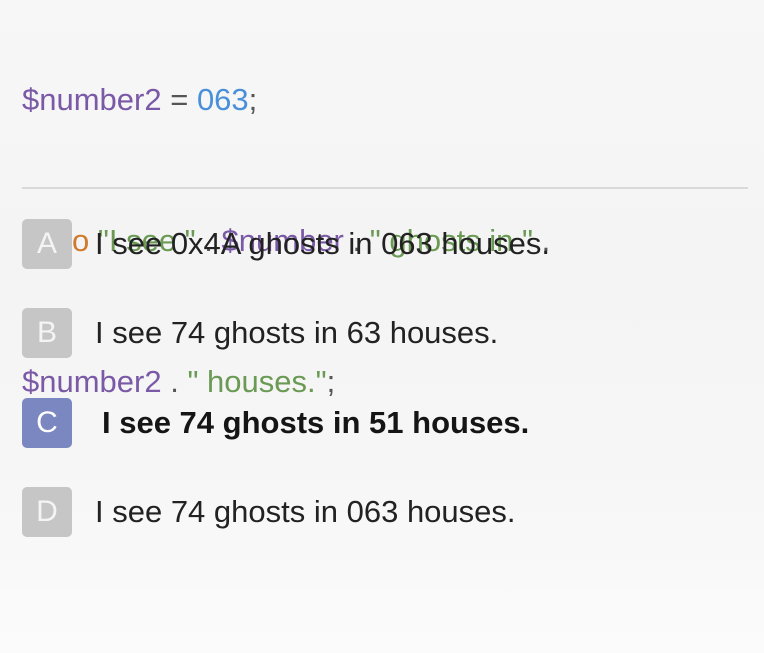  I want to click on code-string: " houses.", so click(257, 381).